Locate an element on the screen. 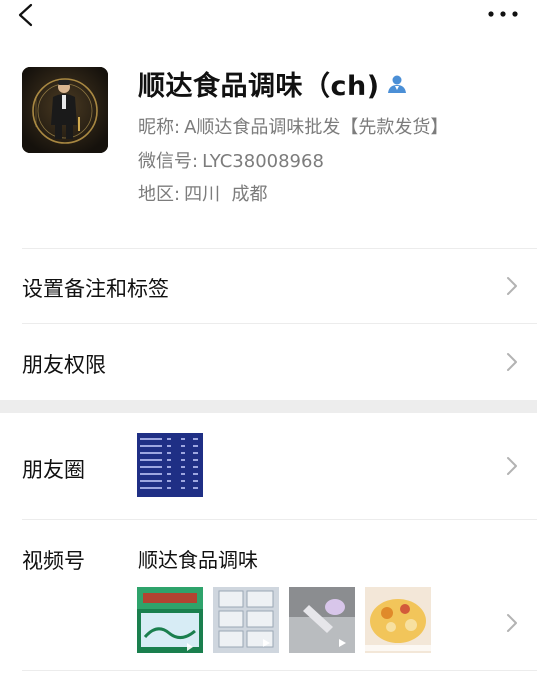 This screenshot has width=537, height=690. contact-name-text: 顺达食品调味（ch) is located at coordinates (259, 86).